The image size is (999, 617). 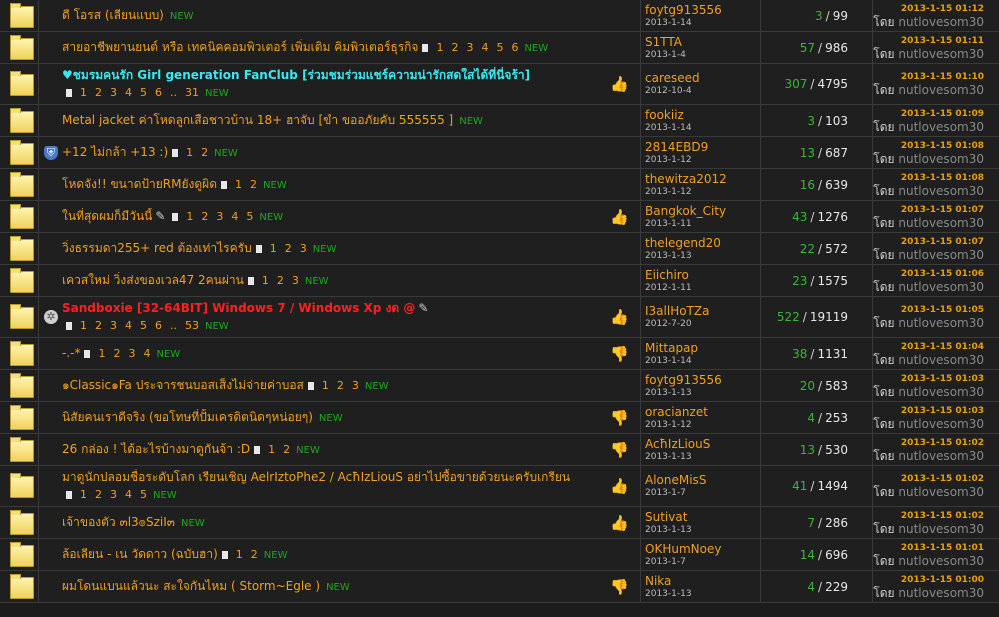 I want to click on author-link: S1TTA, so click(x=705, y=42).